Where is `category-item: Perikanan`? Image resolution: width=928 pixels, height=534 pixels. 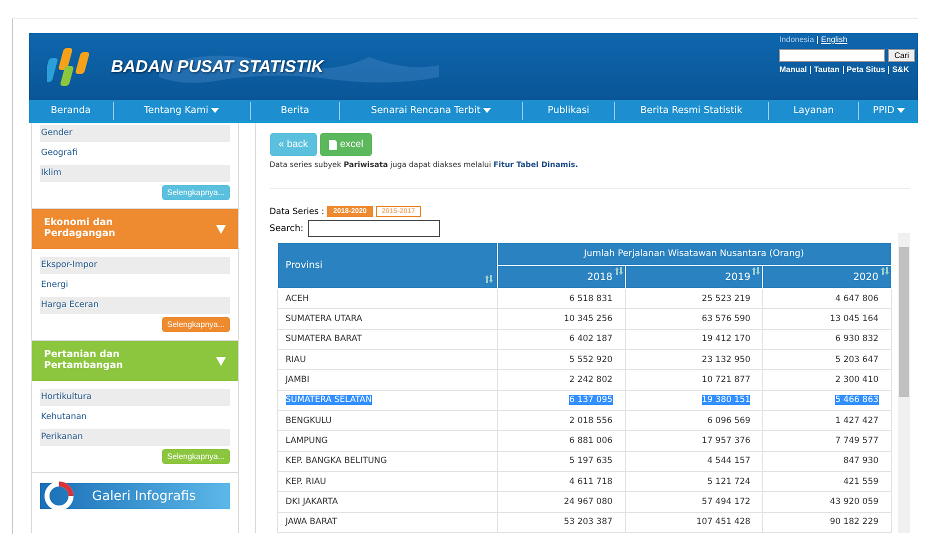 category-item: Perikanan is located at coordinates (135, 437).